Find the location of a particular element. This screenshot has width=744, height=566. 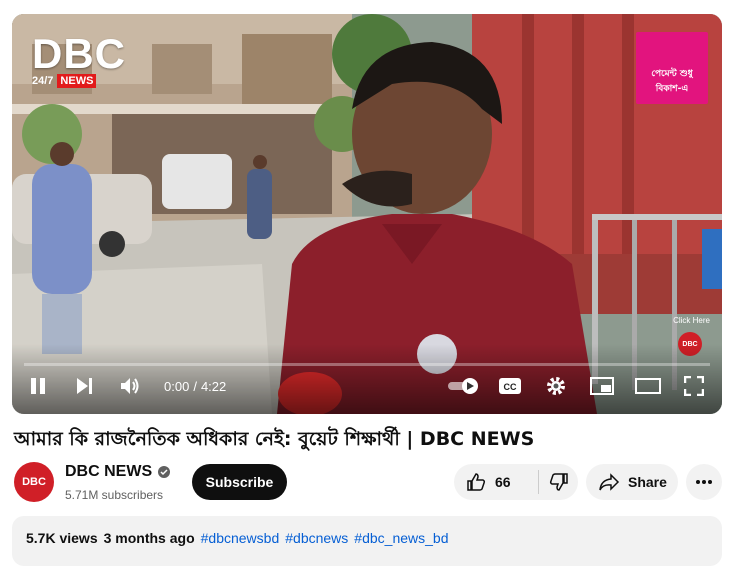

miniplayer-button is located at coordinates (602, 386).